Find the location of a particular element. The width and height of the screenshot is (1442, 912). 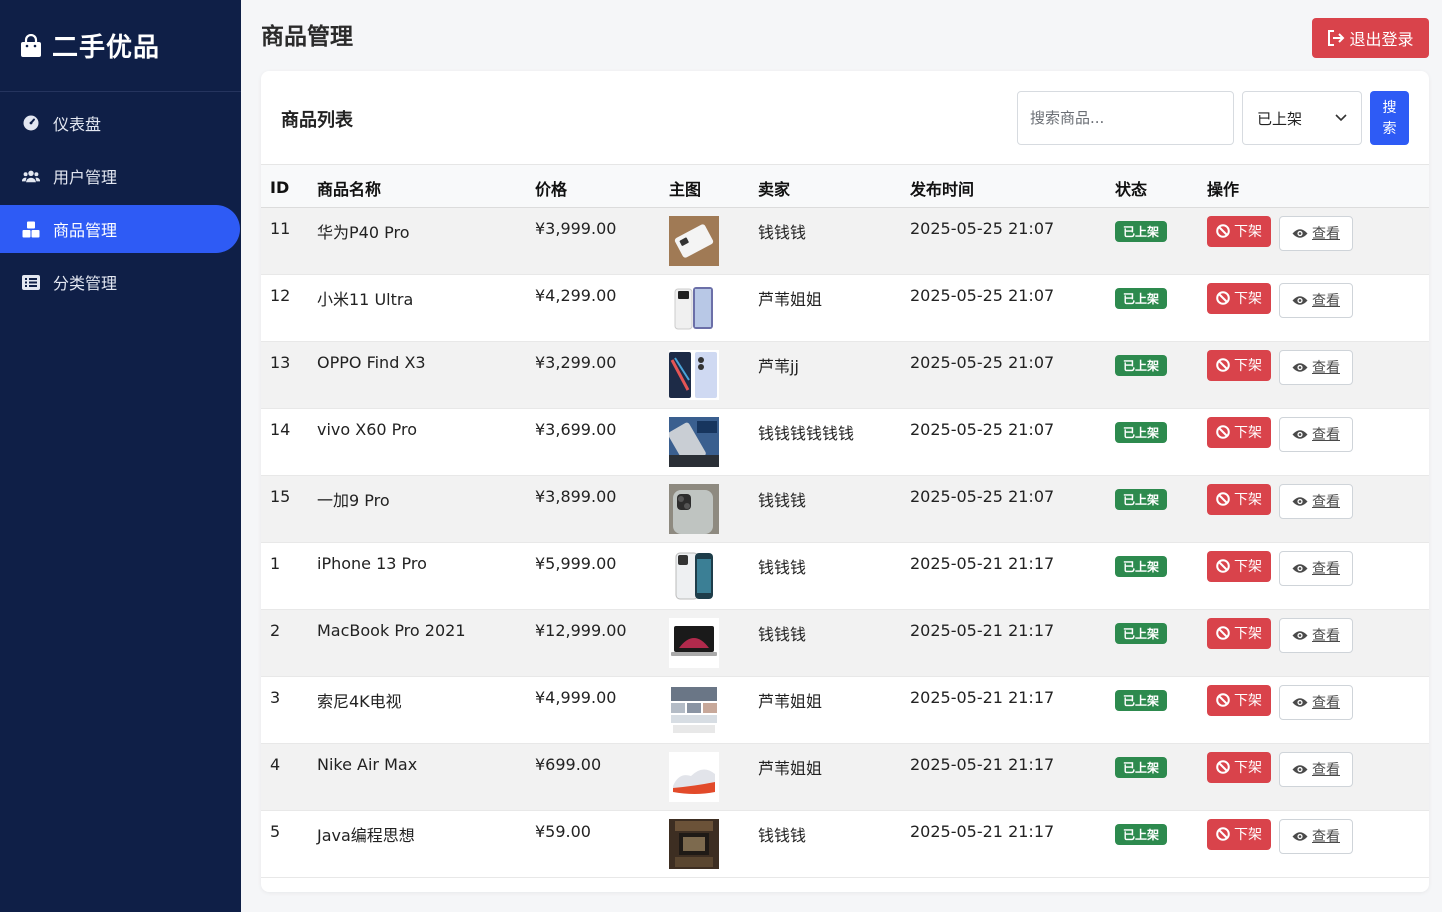

sidebar-item-categories: 分类管理 is located at coordinates (120, 282).